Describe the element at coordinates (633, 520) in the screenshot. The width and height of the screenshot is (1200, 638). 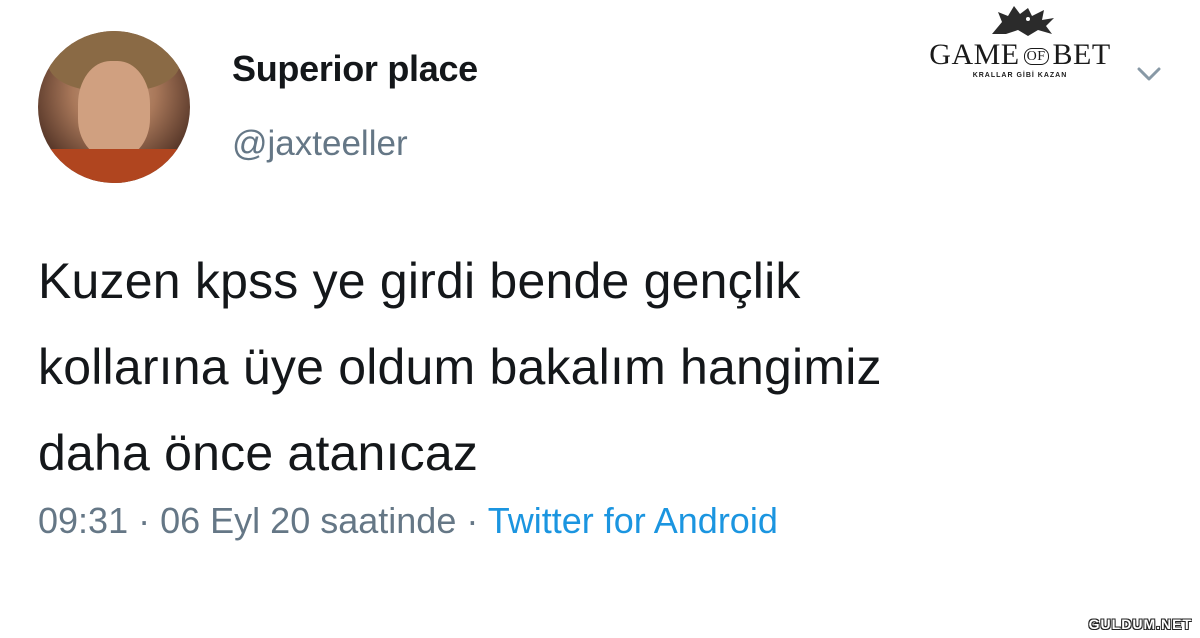
I see `tweet-source-link: Twitter for Android` at that location.